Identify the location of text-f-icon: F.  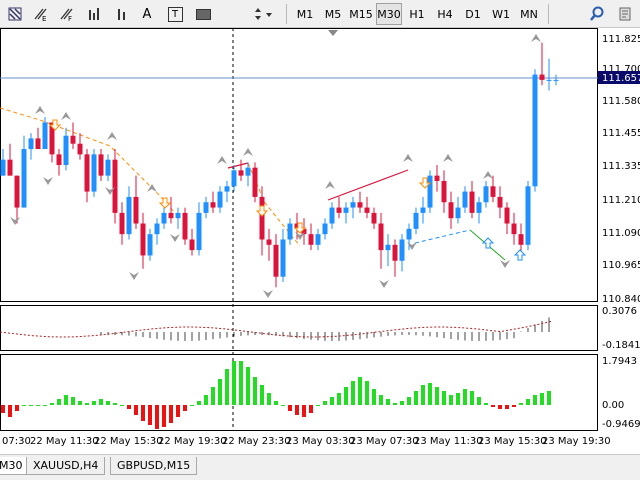
(67, 14).